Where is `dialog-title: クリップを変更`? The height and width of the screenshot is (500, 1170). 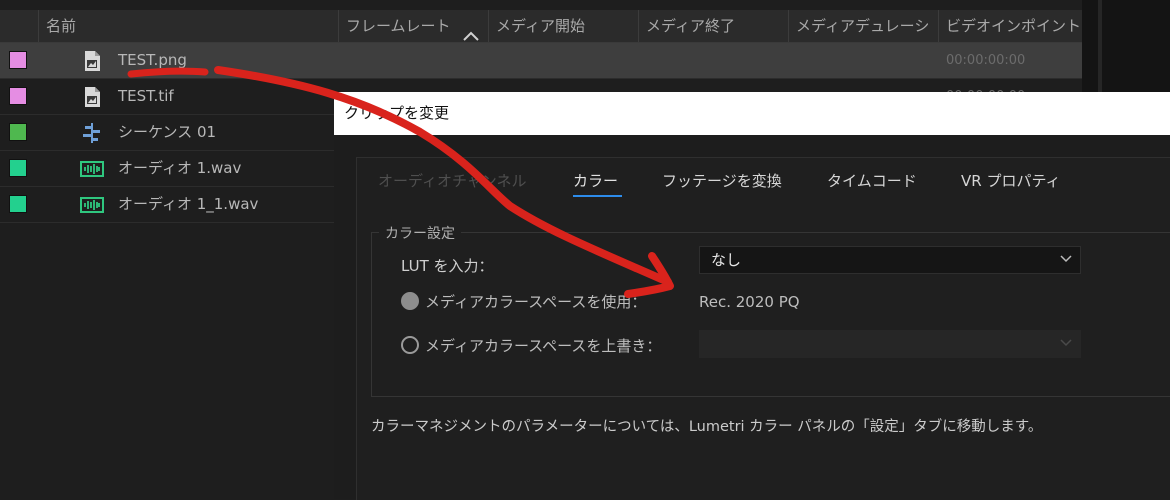 dialog-title: クリップを変更 is located at coordinates (397, 113).